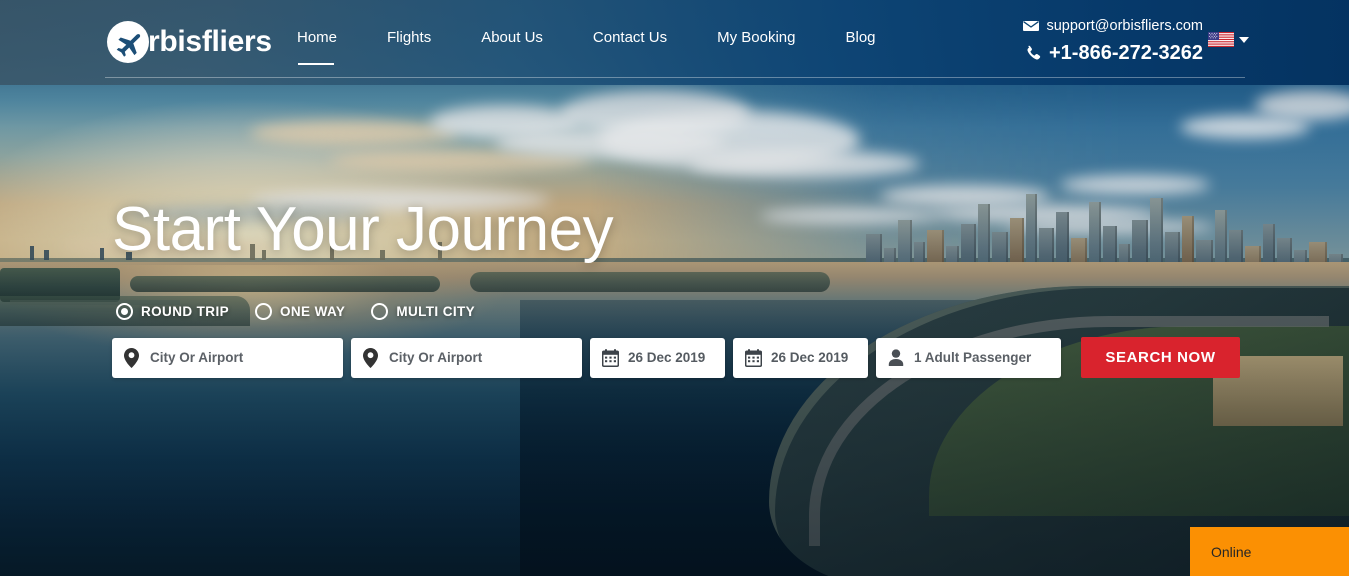  I want to click on brand-logo: rbisfliers, so click(188, 42).